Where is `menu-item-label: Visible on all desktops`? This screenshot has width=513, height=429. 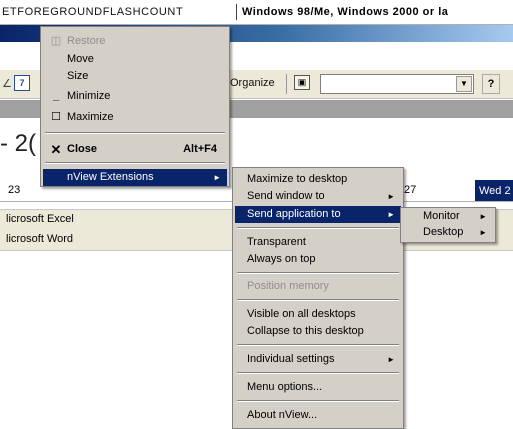 menu-item-label: Visible on all desktops is located at coordinates (301, 314).